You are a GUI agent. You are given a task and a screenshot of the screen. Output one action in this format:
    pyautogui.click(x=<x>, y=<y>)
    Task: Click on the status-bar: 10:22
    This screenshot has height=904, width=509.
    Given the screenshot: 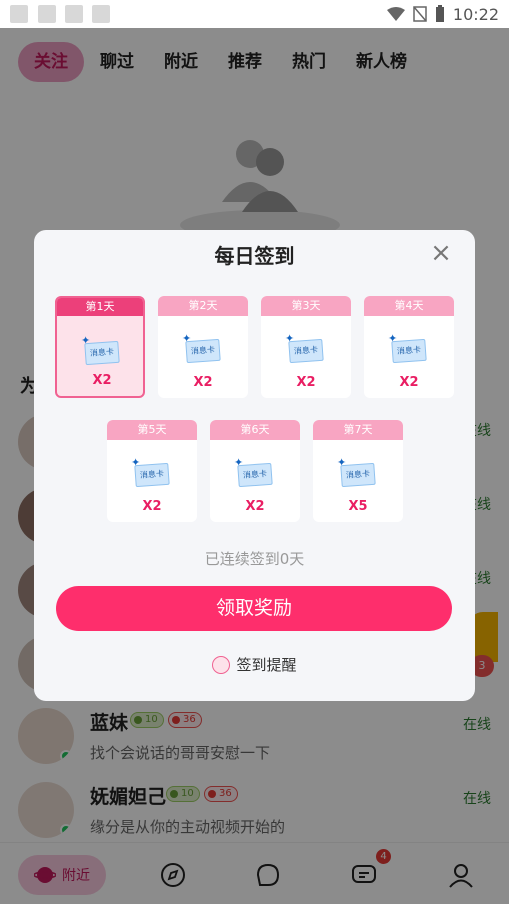 What is the action you would take?
    pyautogui.click(x=254, y=14)
    